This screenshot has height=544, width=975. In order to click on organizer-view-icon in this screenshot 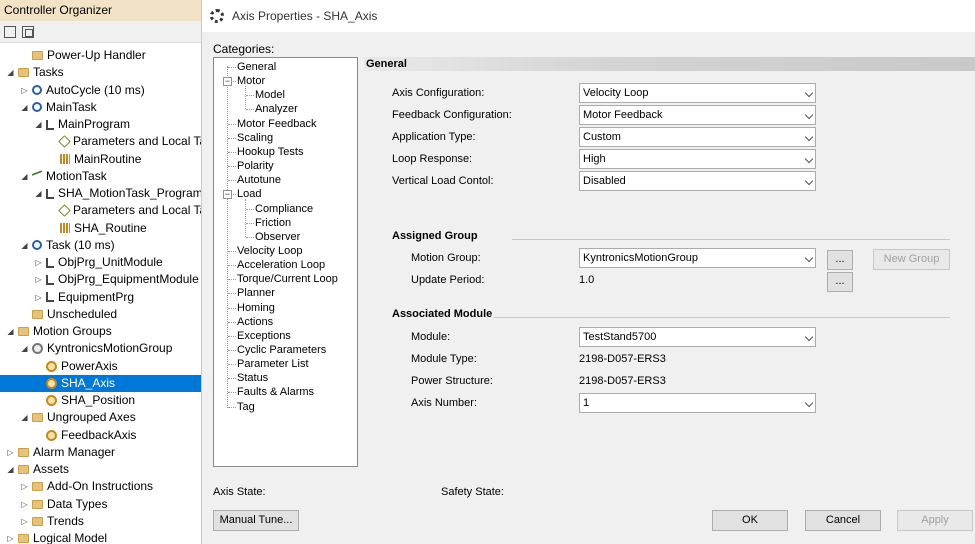, I will do `click(28, 31)`.